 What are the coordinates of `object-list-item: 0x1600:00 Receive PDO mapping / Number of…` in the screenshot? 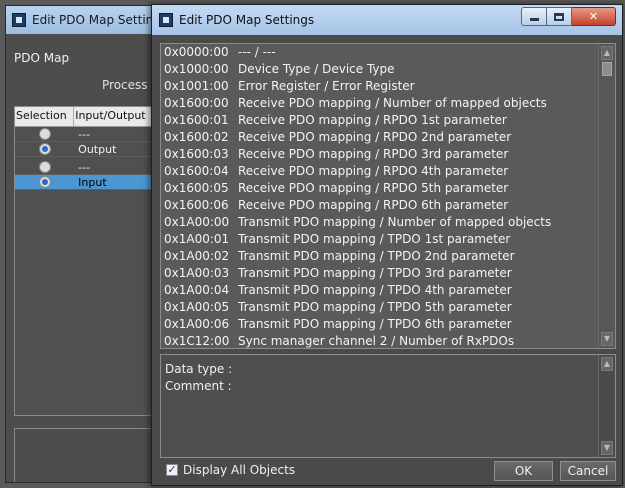 It's located at (379, 103).